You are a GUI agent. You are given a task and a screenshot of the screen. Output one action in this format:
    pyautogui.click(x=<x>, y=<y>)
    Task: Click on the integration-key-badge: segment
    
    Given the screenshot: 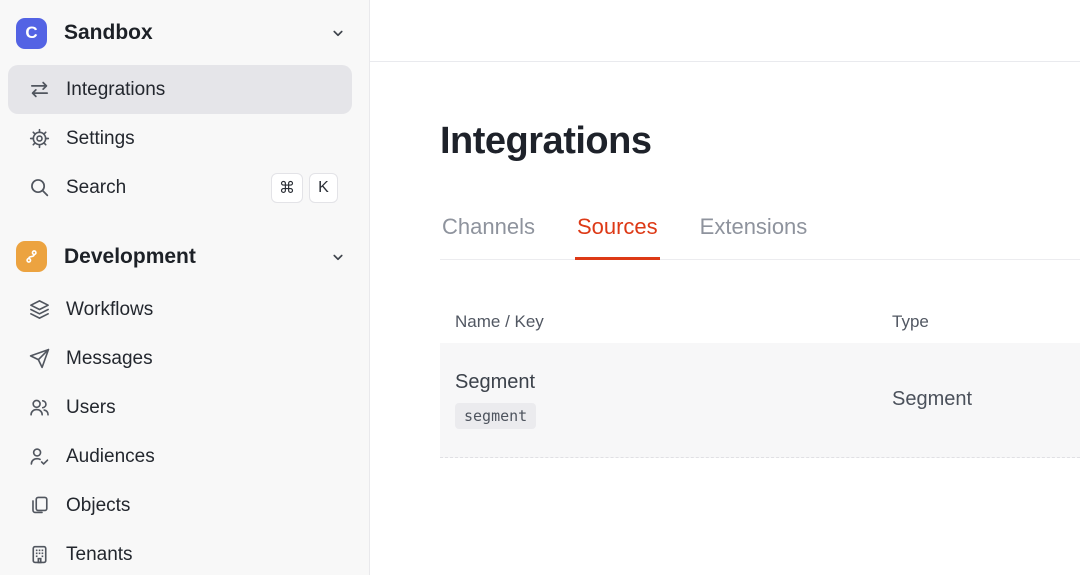 What is the action you would take?
    pyautogui.click(x=496, y=415)
    